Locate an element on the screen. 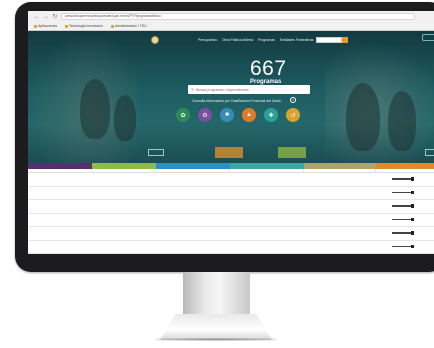  bookmark-item: Tecnología Innovación is located at coordinates (84, 26).